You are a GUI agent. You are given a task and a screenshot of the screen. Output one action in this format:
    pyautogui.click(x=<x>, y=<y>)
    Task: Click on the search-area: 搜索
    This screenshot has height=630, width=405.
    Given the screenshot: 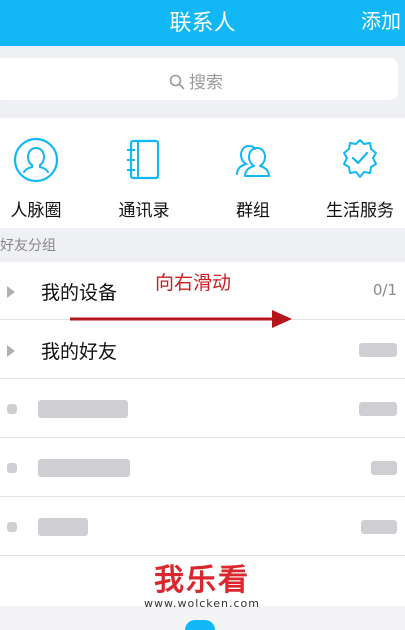 What is the action you would take?
    pyautogui.click(x=202, y=82)
    